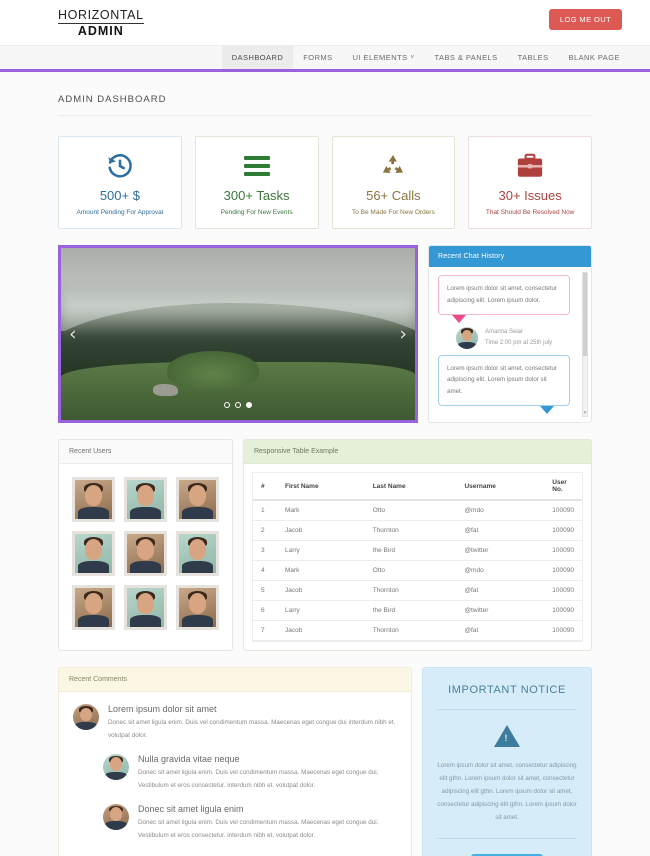 The image size is (650, 856). Describe the element at coordinates (585, 19) in the screenshot. I see `logout-button: LOG ME OUT` at that location.